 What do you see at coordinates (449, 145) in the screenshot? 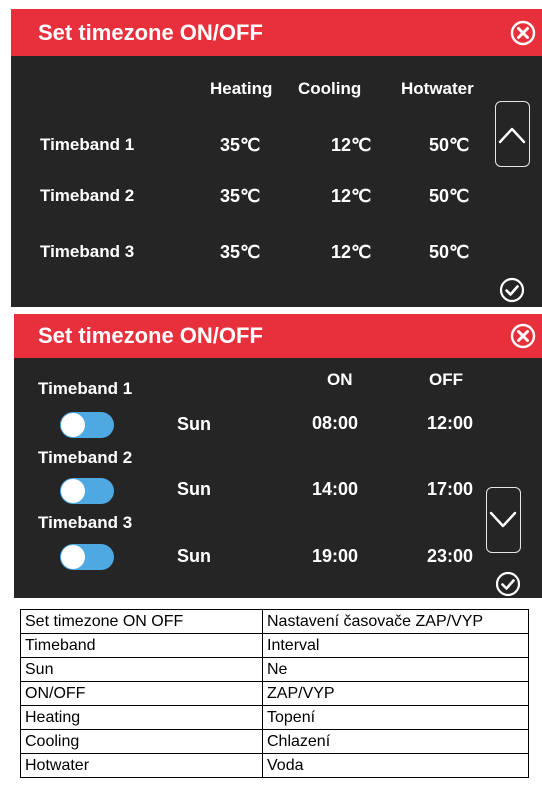
I see `timeband-1-hotwater: 50℃` at bounding box center [449, 145].